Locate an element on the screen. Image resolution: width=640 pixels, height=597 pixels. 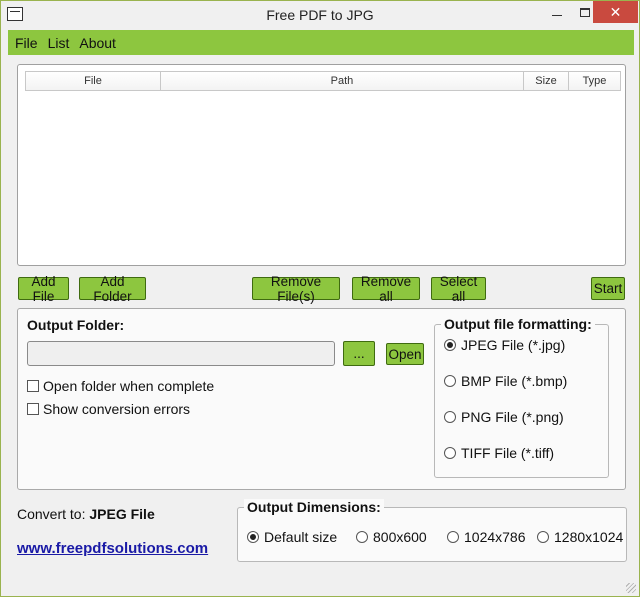
dimension-option-default: Default size is located at coordinates (292, 537).